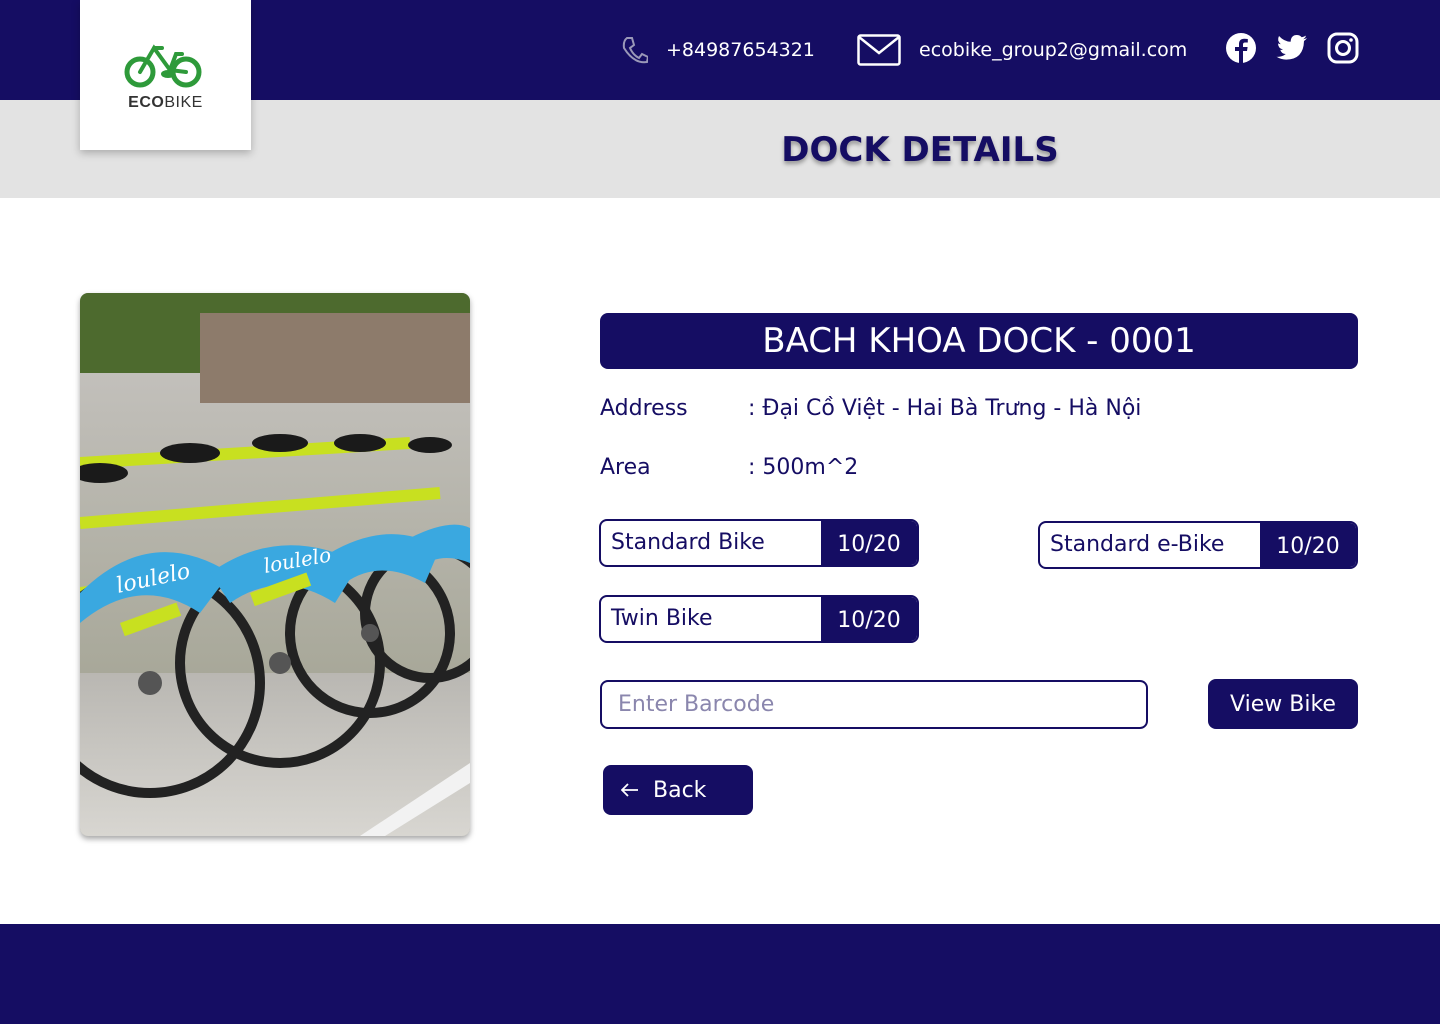 The image size is (1440, 1024). Describe the element at coordinates (644, 408) in the screenshot. I see `address-label: Address` at that location.